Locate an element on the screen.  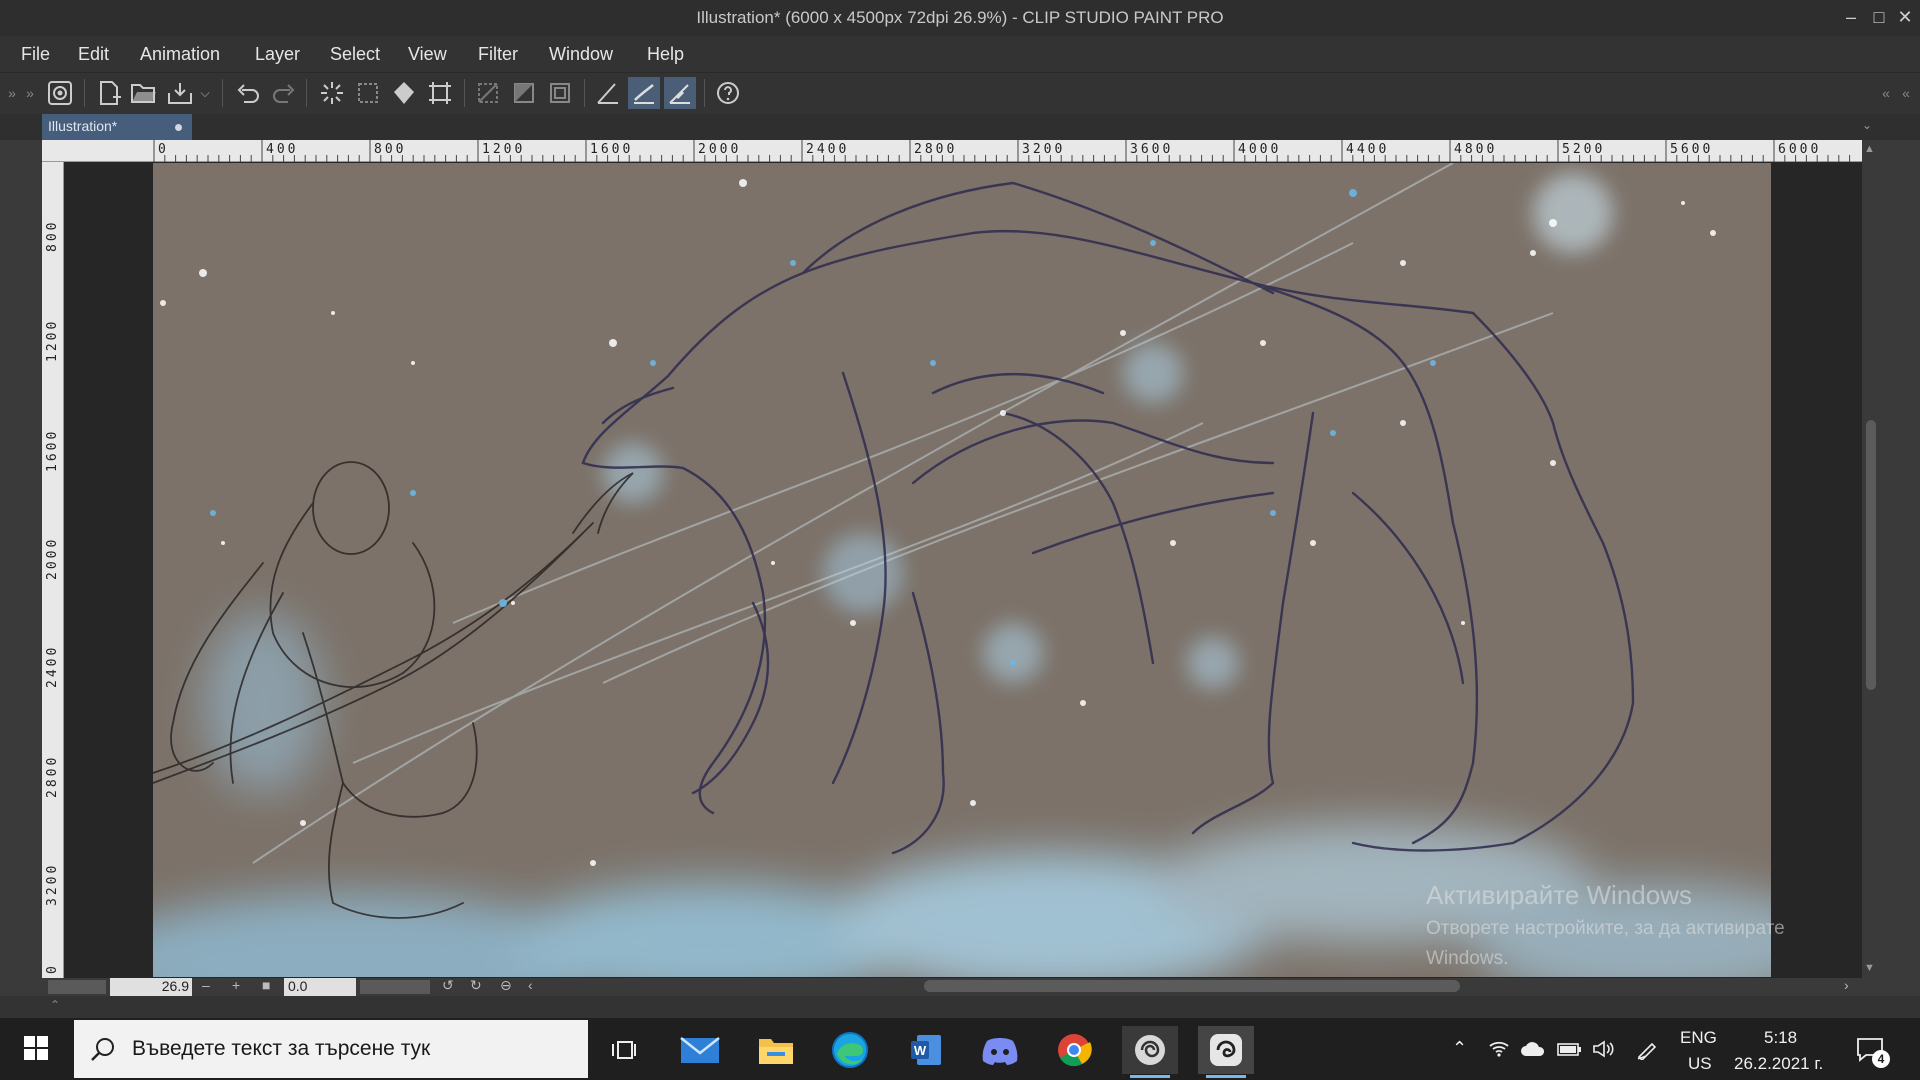
pen-input-icon is located at coordinates (1647, 1052).